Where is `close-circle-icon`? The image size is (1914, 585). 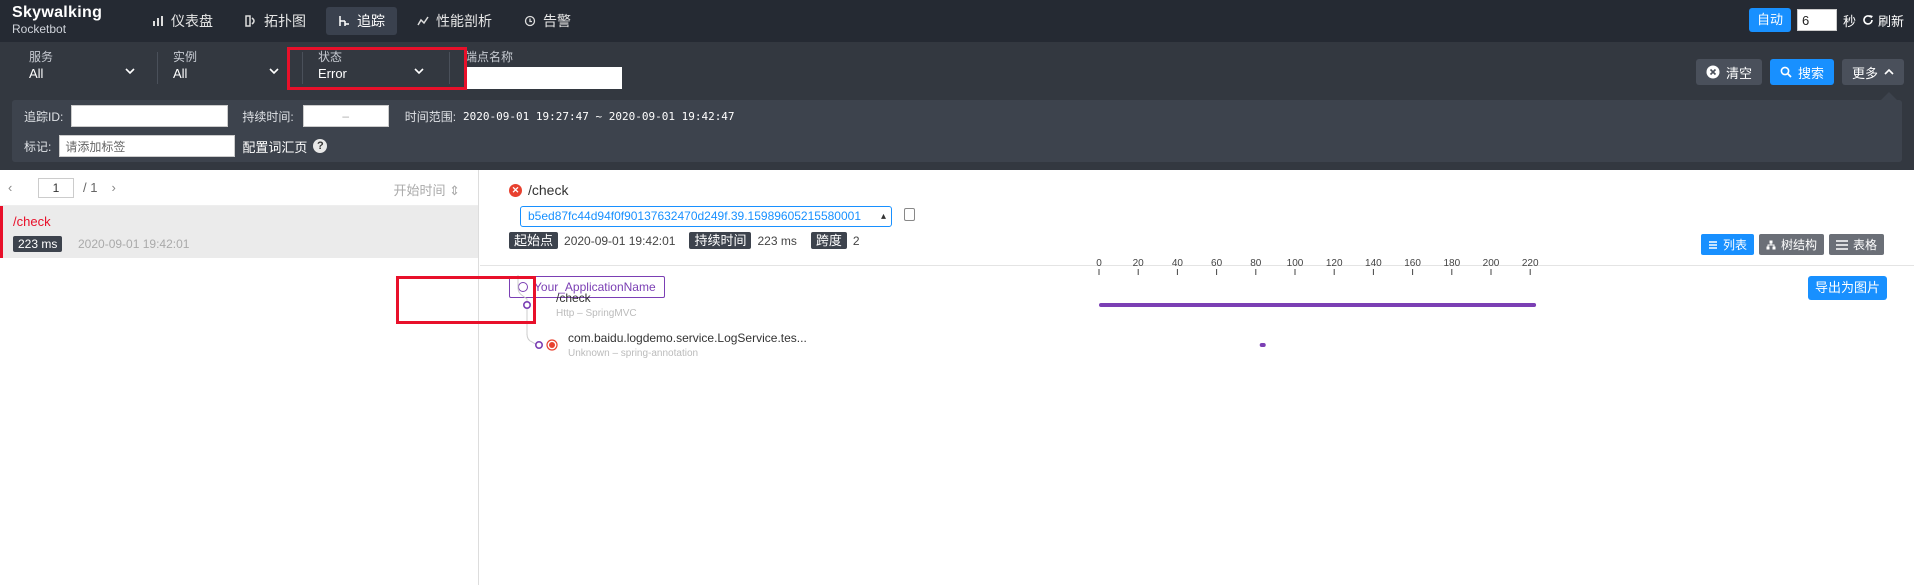
close-circle-icon is located at coordinates (1713, 72).